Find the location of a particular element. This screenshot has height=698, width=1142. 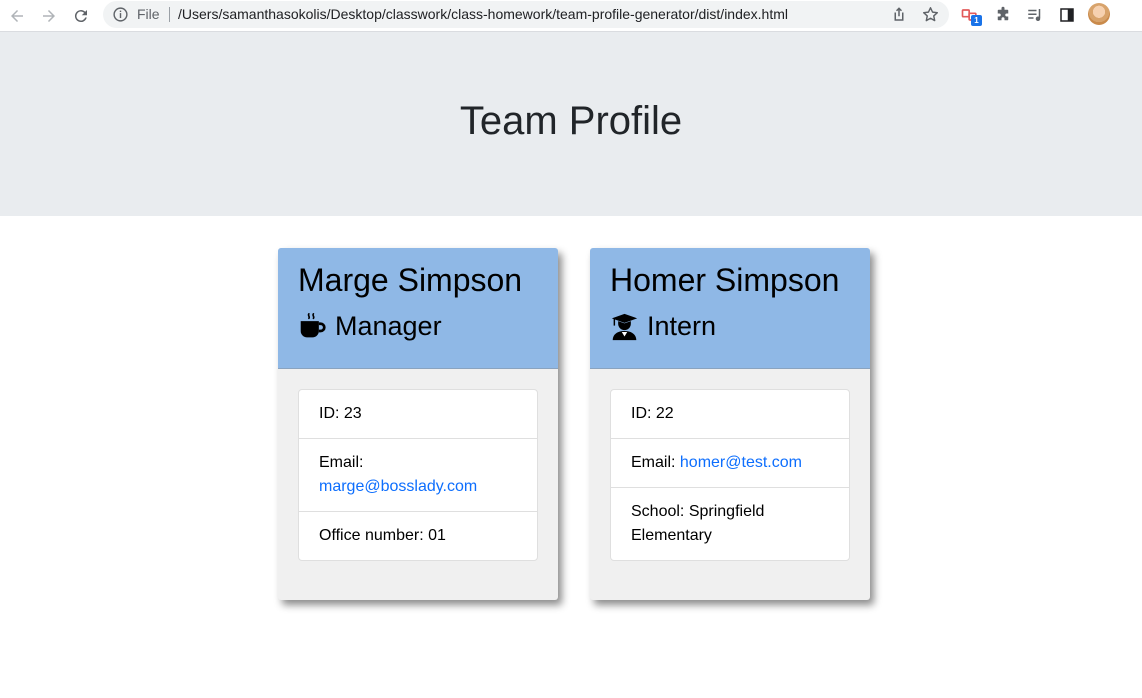

employee-email-row: Email: homer@test.com is located at coordinates (730, 462).